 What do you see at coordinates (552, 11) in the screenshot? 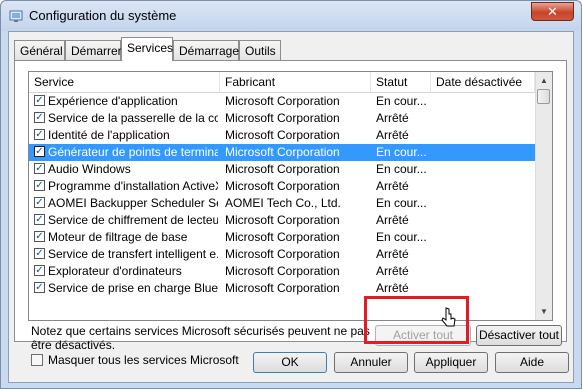
I see `close-button: ✕` at bounding box center [552, 11].